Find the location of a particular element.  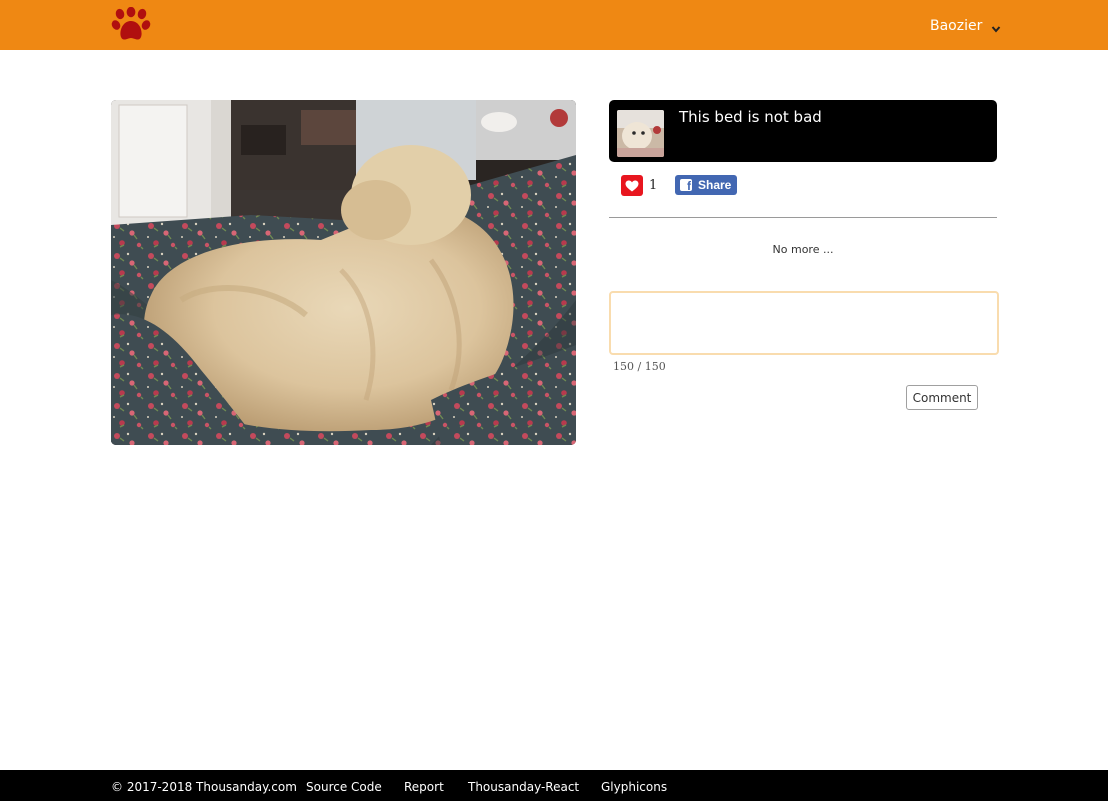

divider is located at coordinates (803, 217).